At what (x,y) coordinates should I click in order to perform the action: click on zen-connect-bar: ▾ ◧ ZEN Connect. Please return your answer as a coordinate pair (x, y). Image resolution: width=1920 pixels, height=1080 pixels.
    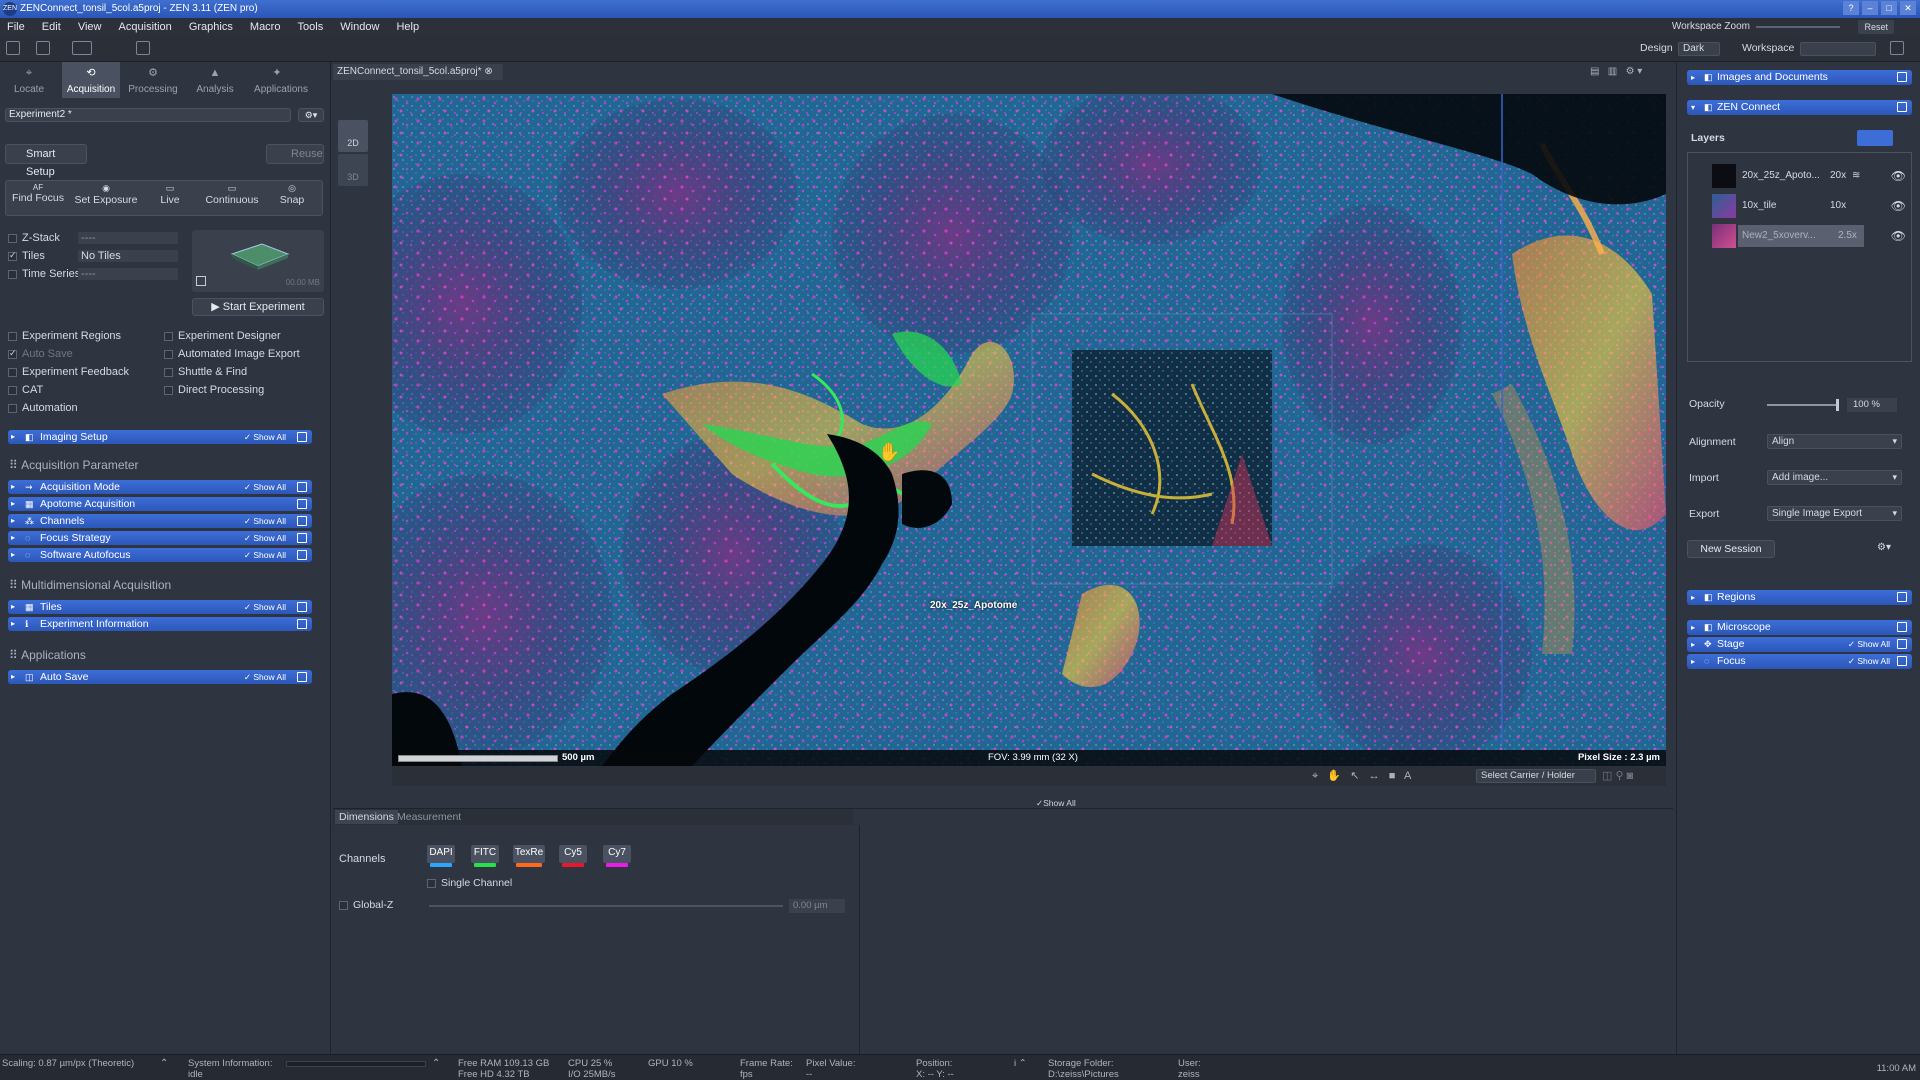
    Looking at the image, I should click on (1799, 107).